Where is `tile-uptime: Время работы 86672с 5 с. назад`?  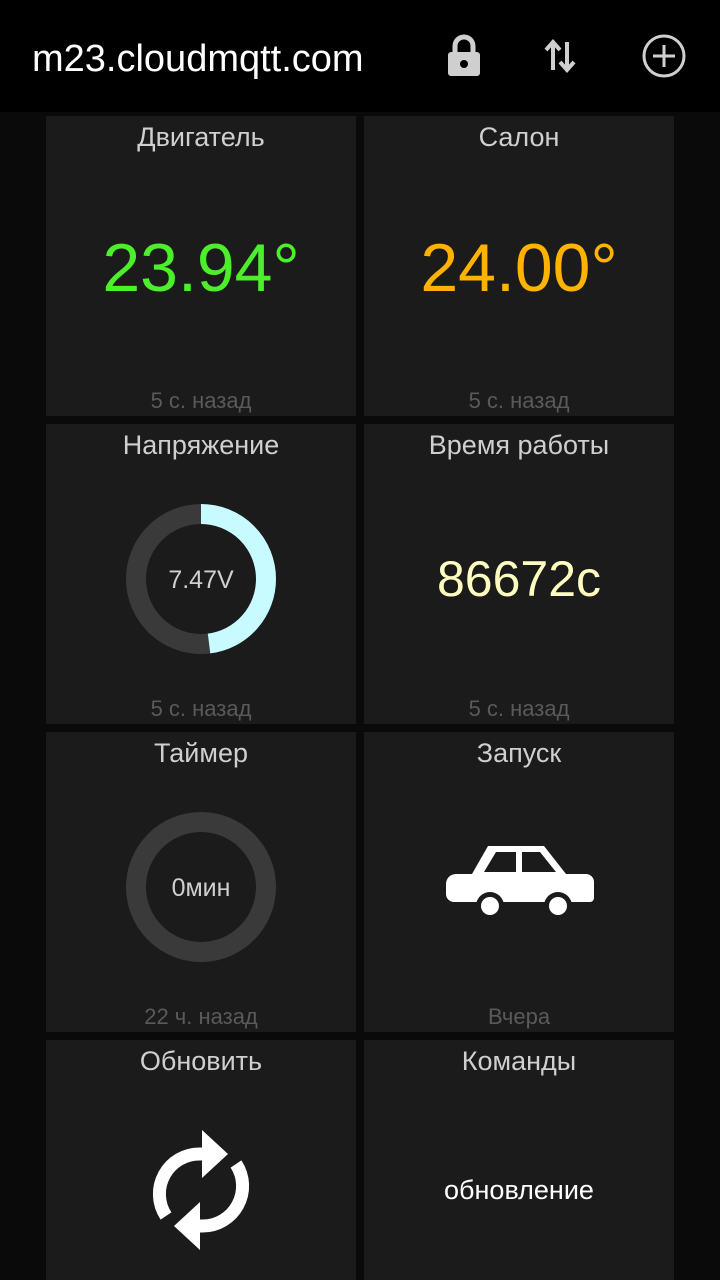
tile-uptime: Время работы 86672с 5 с. назад is located at coordinates (519, 574).